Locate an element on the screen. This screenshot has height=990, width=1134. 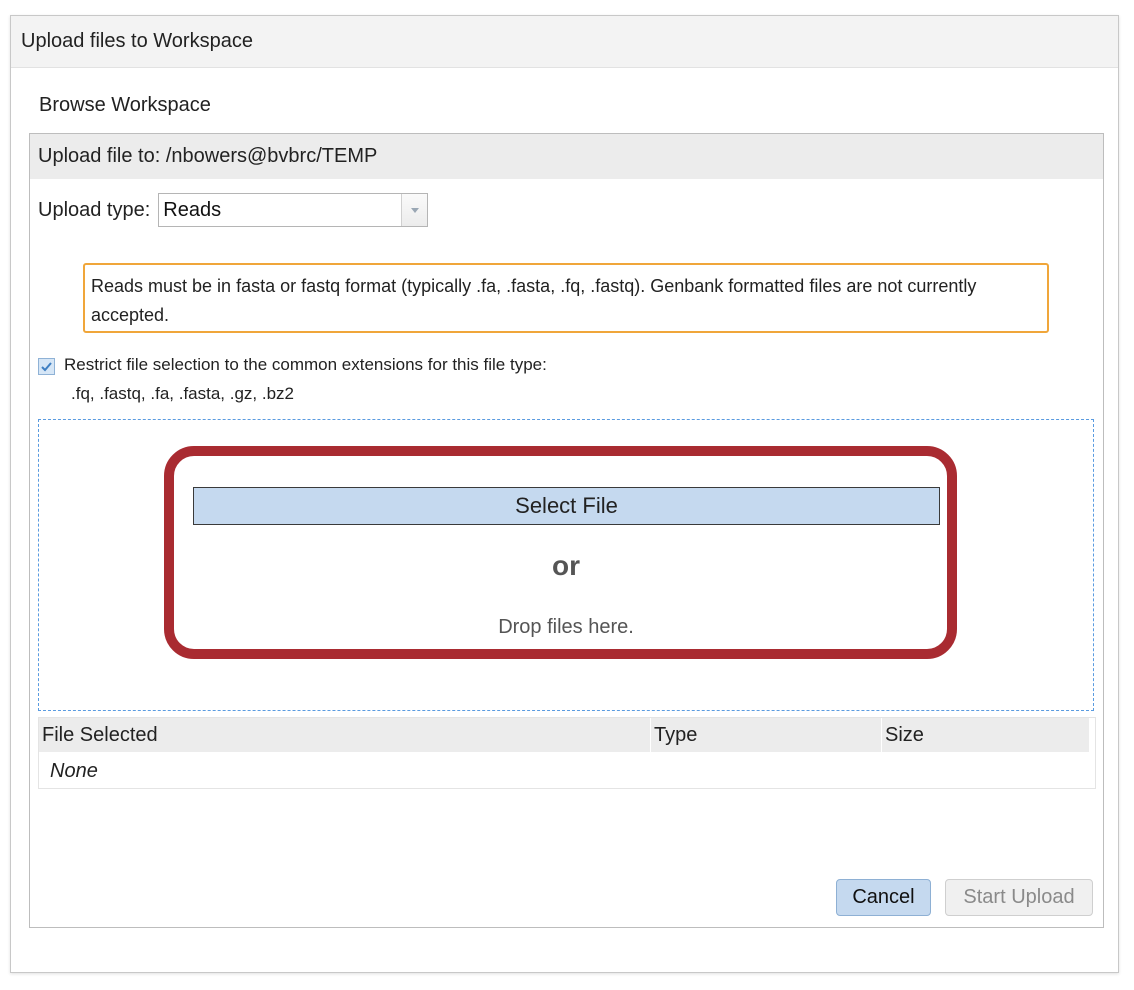
restrict-extensions-checkbox is located at coordinates (46, 366).